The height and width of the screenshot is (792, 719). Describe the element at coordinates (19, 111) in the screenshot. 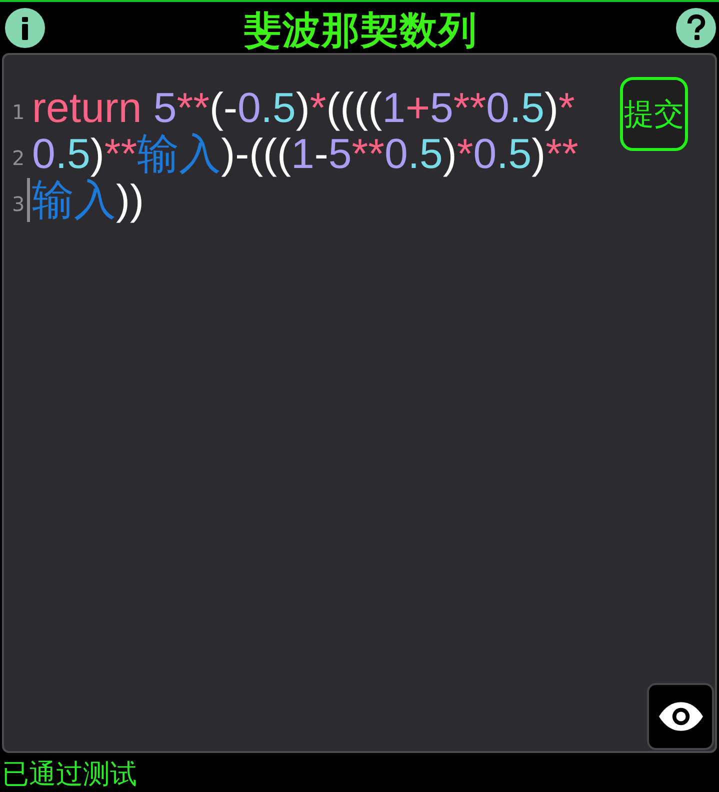

I see `line-number: 1` at that location.